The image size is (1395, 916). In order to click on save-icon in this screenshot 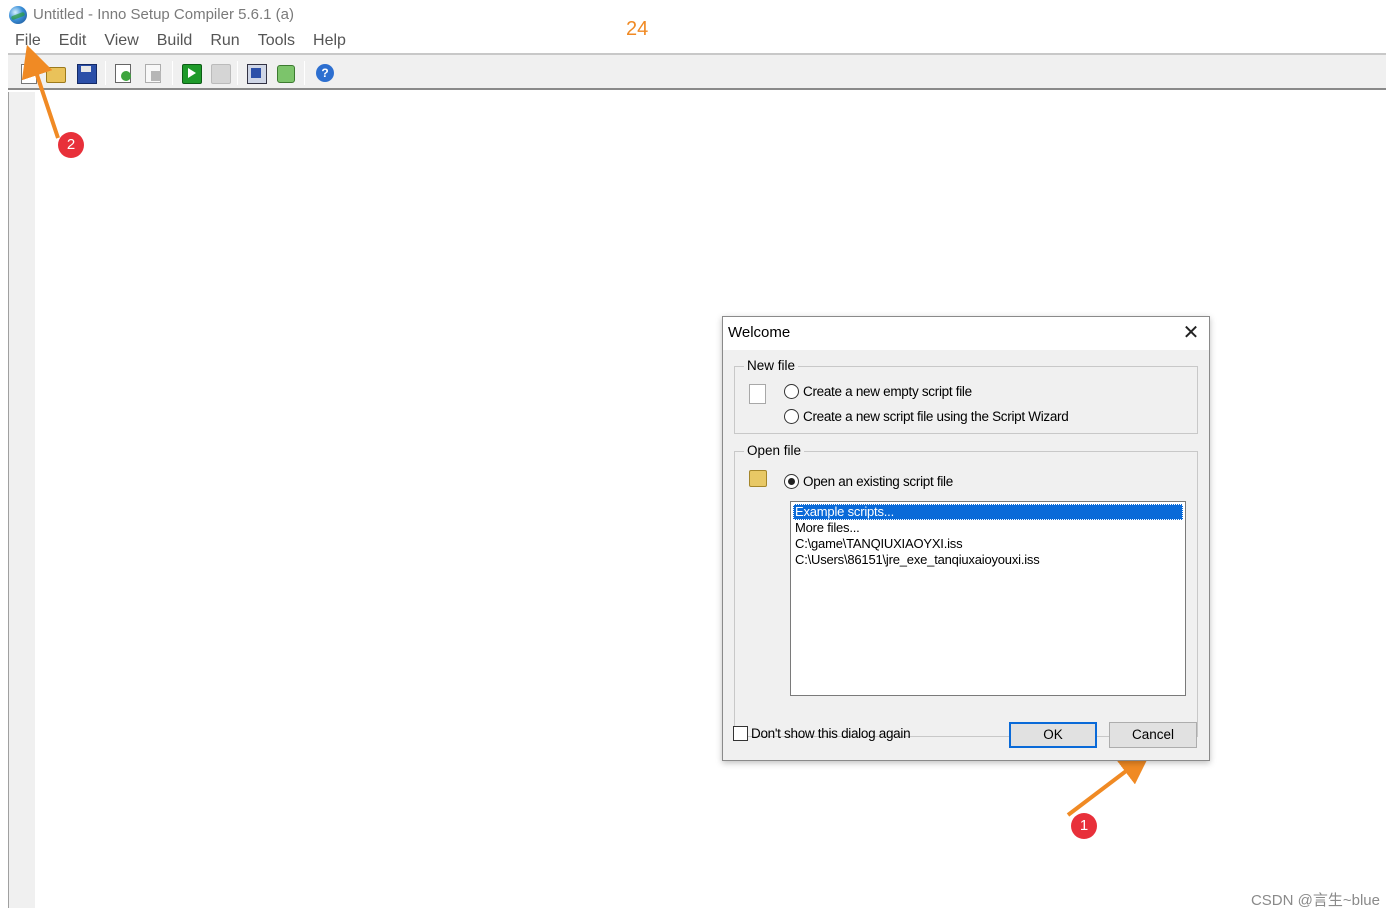, I will do `click(86, 73)`.